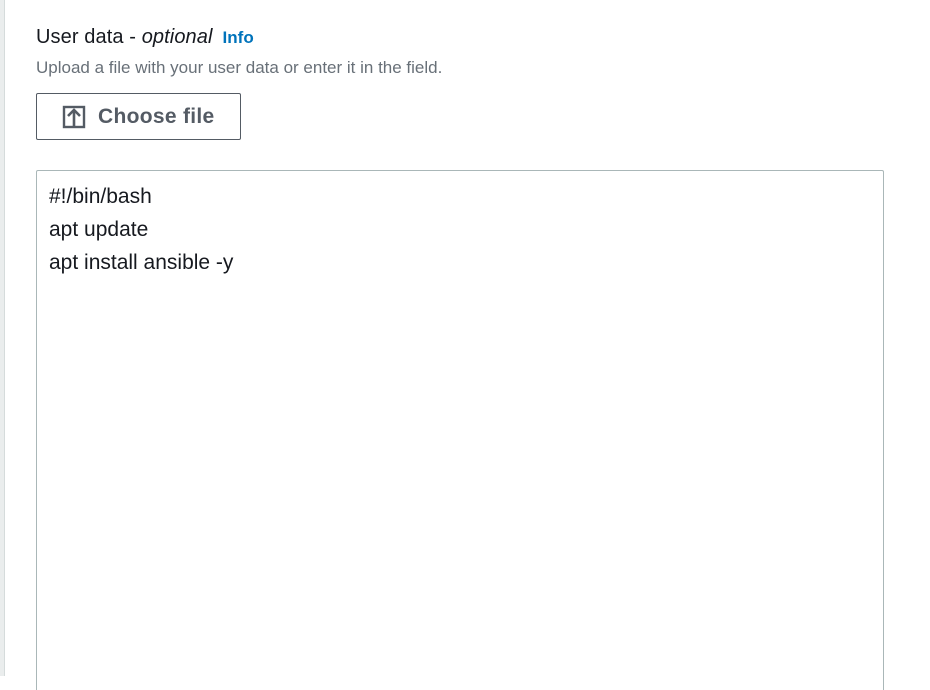  I want to click on code-line: apt update, so click(99, 229).